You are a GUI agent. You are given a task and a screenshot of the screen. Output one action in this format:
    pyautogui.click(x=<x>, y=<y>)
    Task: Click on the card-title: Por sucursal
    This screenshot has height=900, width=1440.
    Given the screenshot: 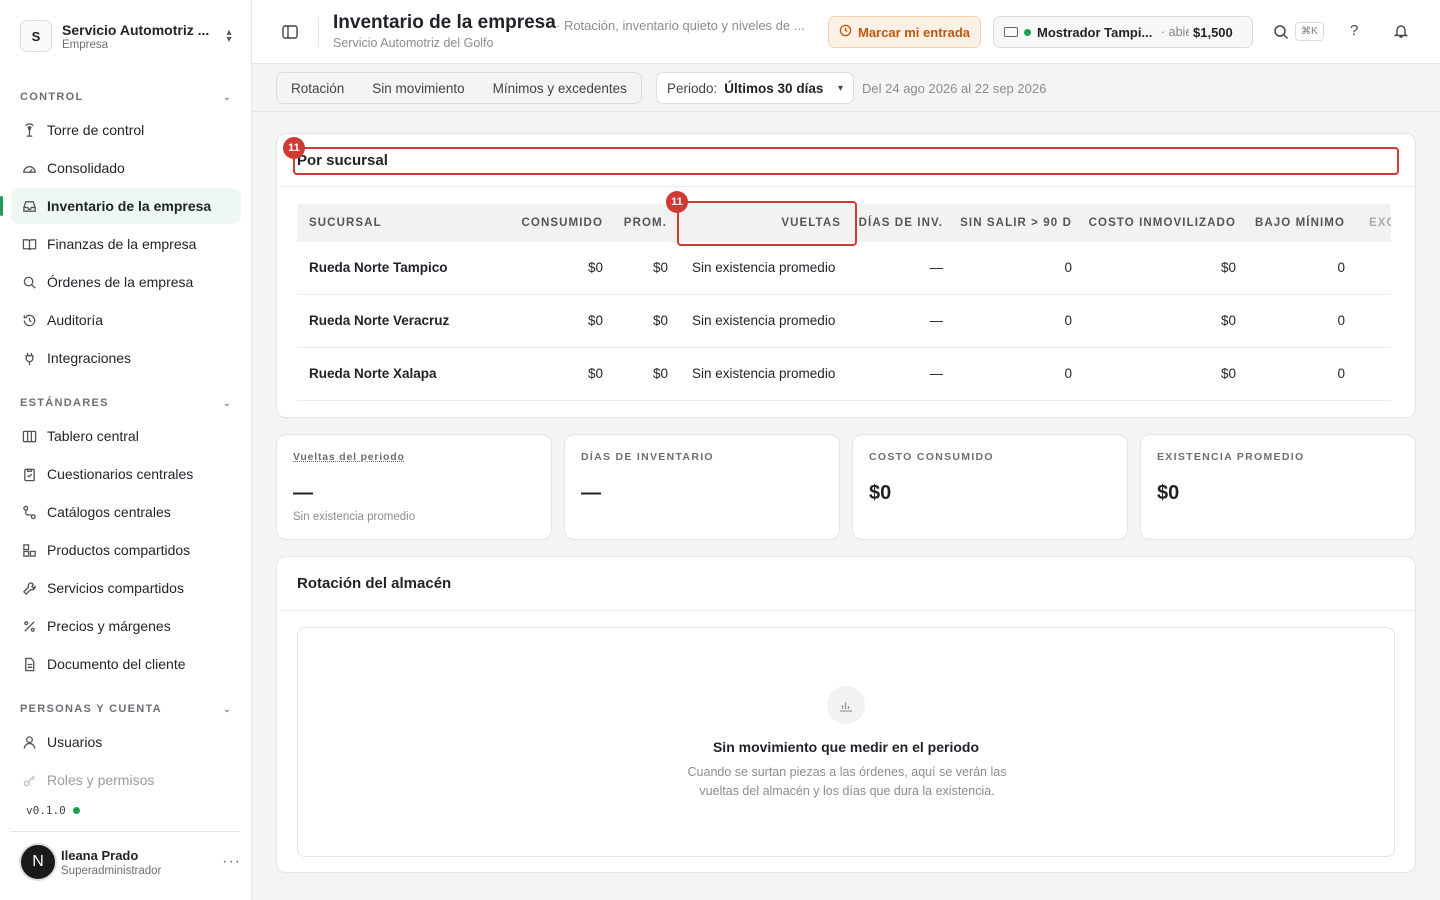 What is the action you would take?
    pyautogui.click(x=342, y=160)
    